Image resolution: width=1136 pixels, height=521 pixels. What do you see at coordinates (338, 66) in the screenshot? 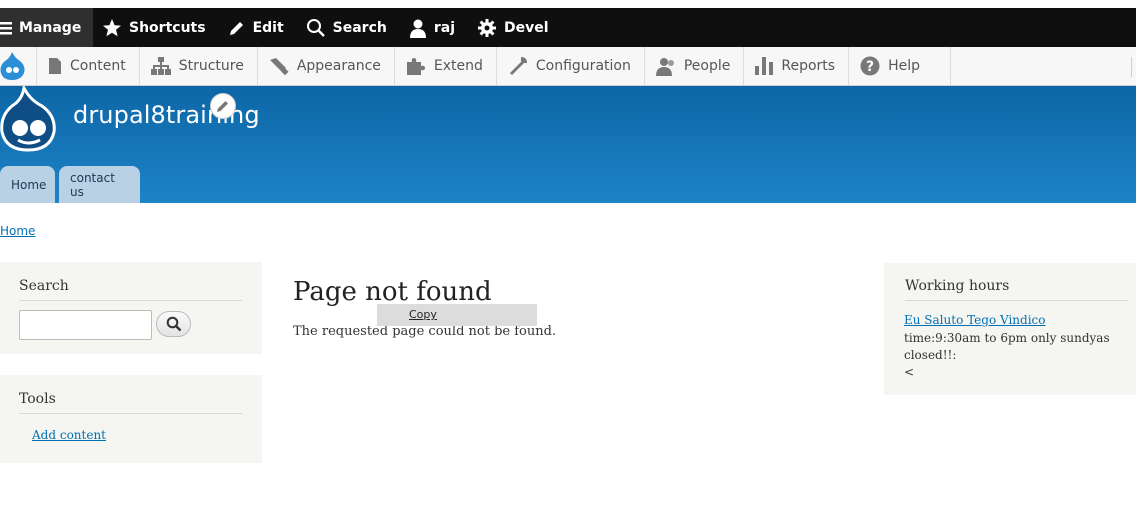
I see `tray-item-label: Appearance` at bounding box center [338, 66].